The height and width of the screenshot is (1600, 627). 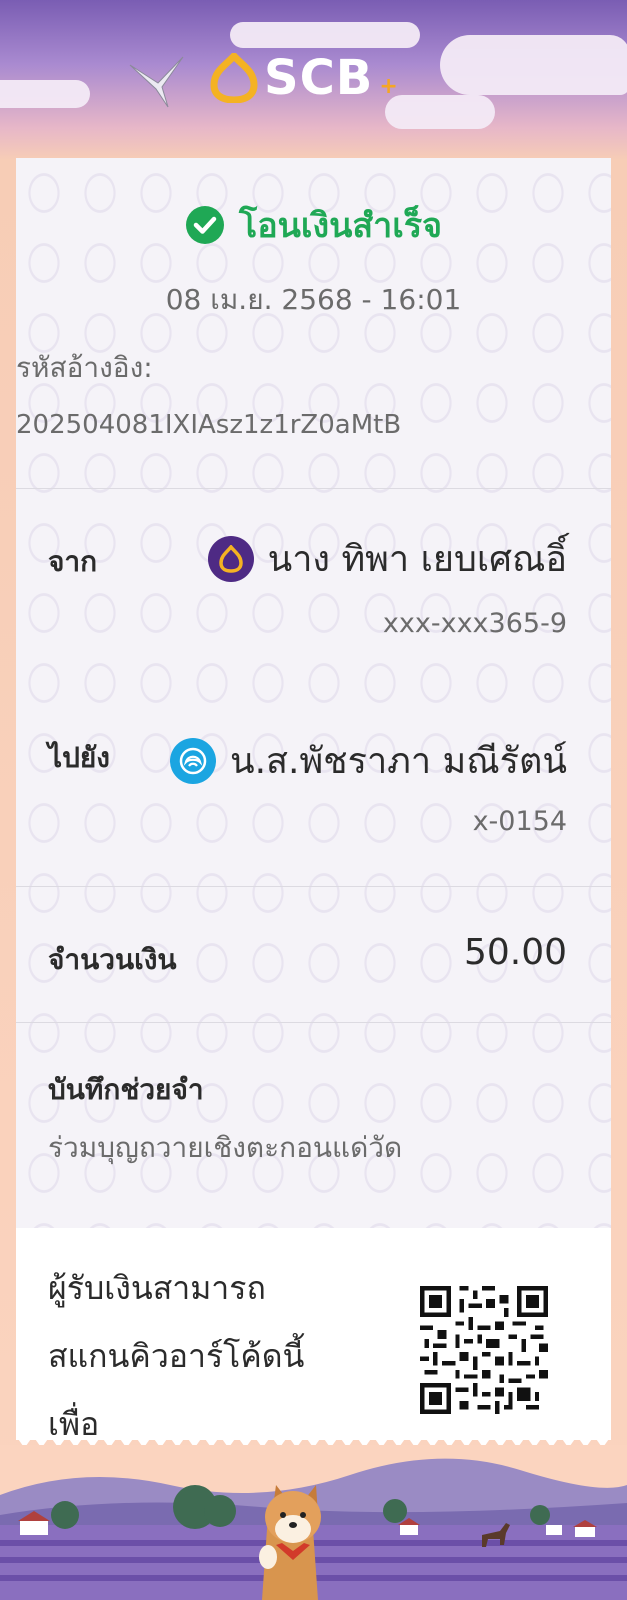 I want to click on from-name: นาง ทิพา เยบเศณอิ์, so click(x=417, y=559).